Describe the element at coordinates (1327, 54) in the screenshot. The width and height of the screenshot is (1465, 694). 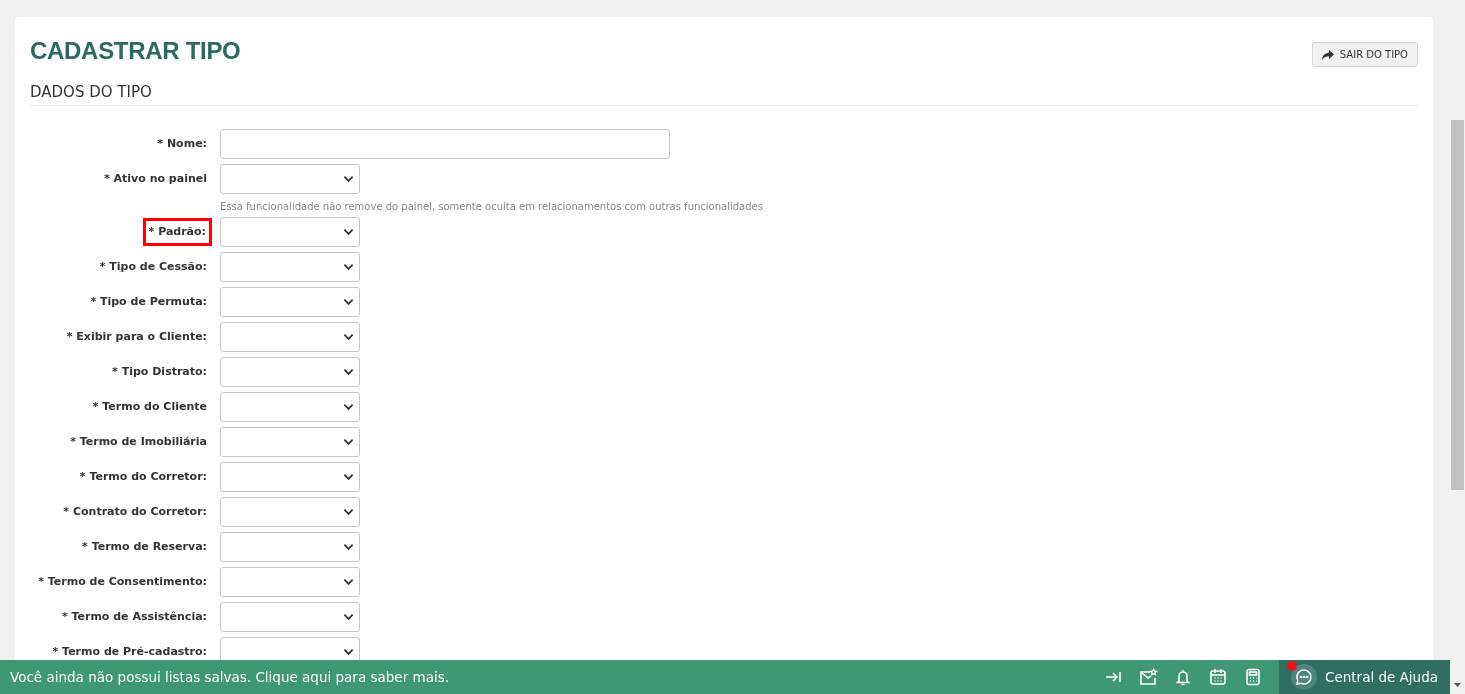
I see `share-arrow-icon` at that location.